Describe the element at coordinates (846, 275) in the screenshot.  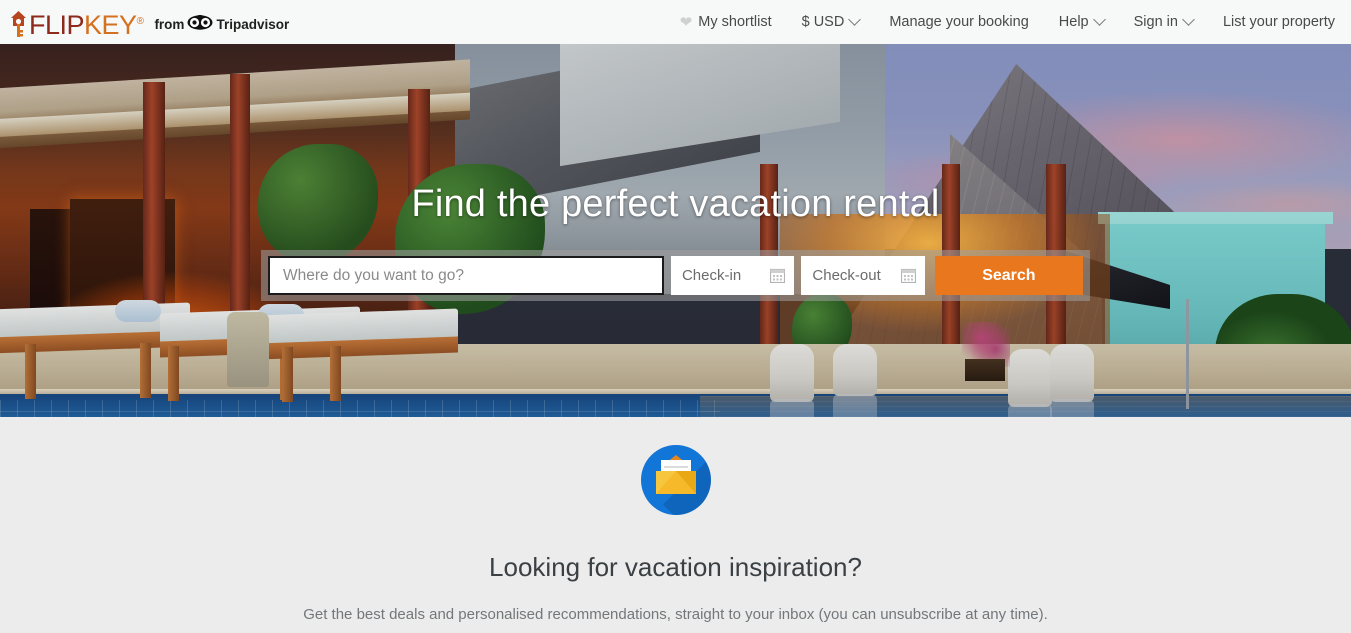
I see `checkout-label: Check-out` at that location.